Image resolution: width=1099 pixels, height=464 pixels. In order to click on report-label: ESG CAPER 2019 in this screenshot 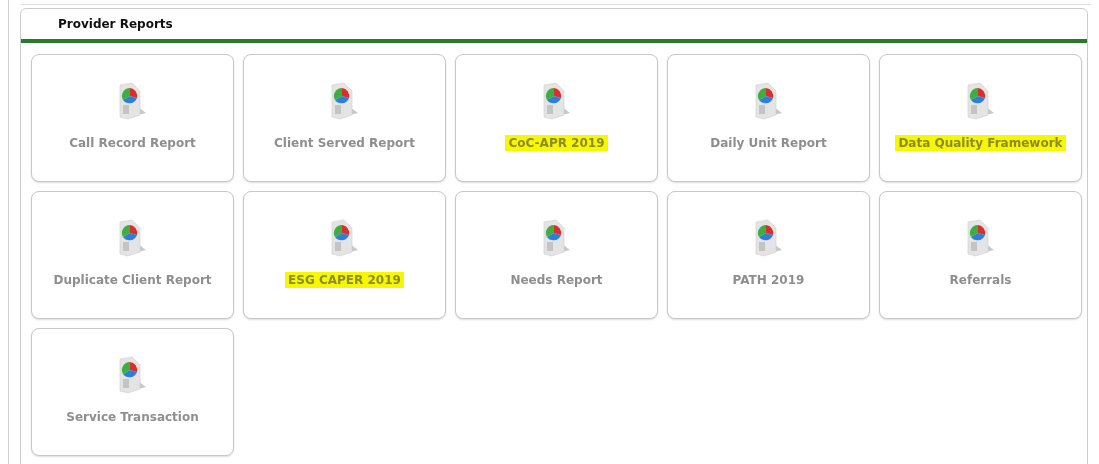, I will do `click(344, 280)`.